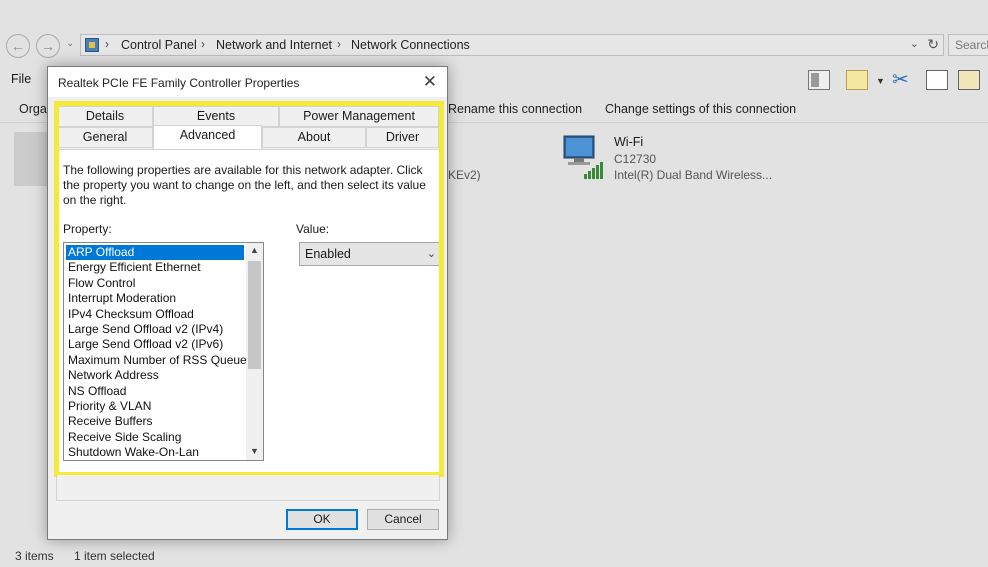 The image size is (988, 567). I want to click on connection-partial-text: KEv2), so click(464, 175).